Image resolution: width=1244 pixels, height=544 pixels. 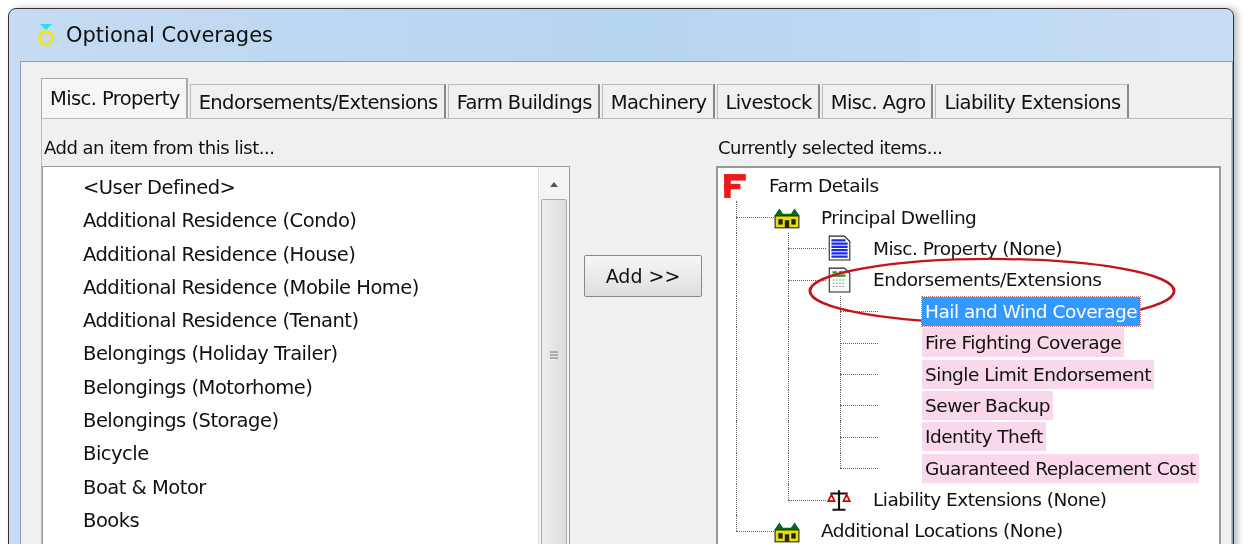 I want to click on list-item: Additional Residence (House), so click(x=310, y=254).